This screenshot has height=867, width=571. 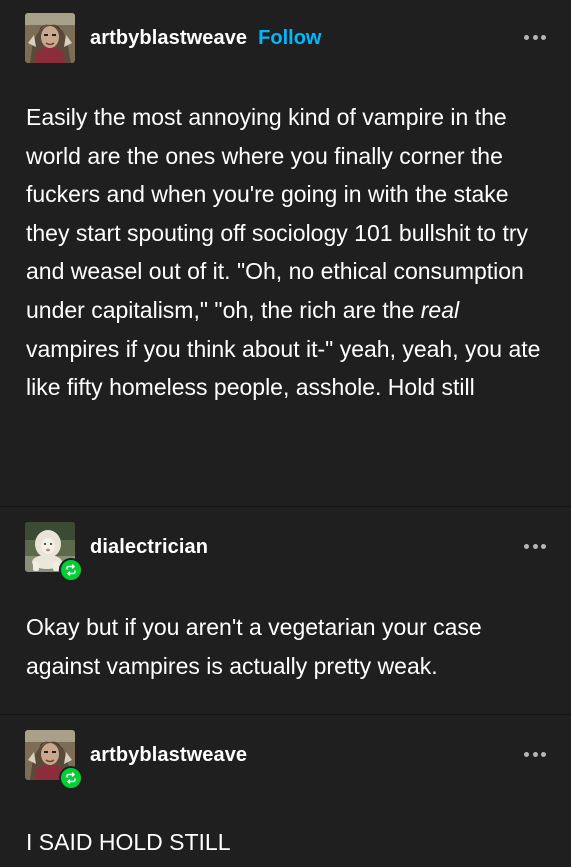 I want to click on post-username: dialectrician, so click(x=149, y=547).